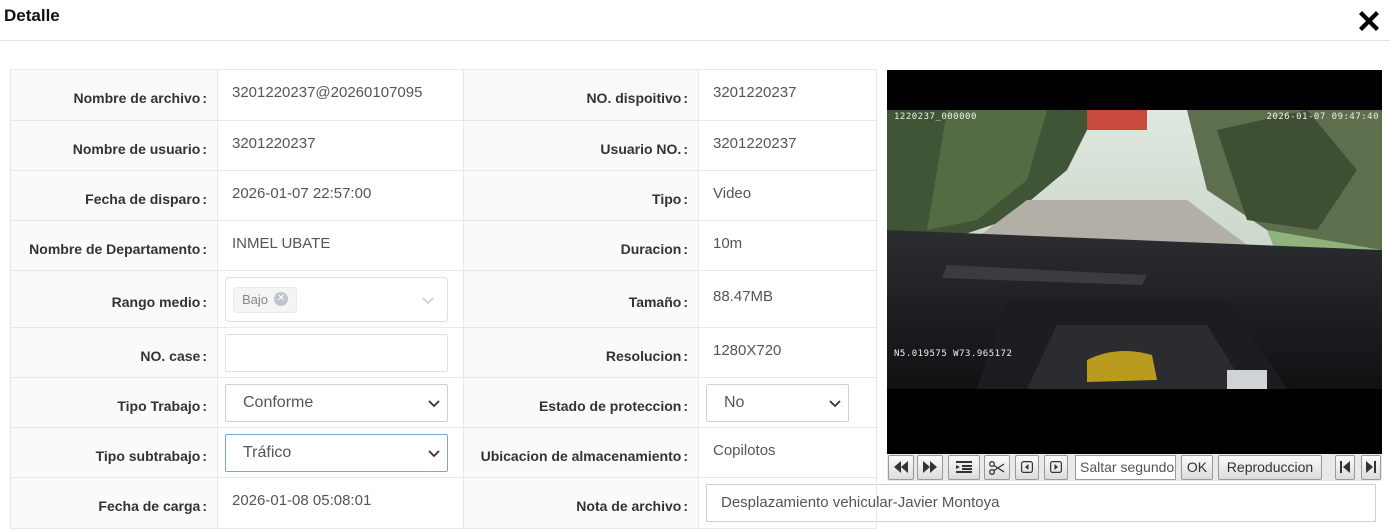  I want to click on work-type-cell: Conforme, so click(340, 402).